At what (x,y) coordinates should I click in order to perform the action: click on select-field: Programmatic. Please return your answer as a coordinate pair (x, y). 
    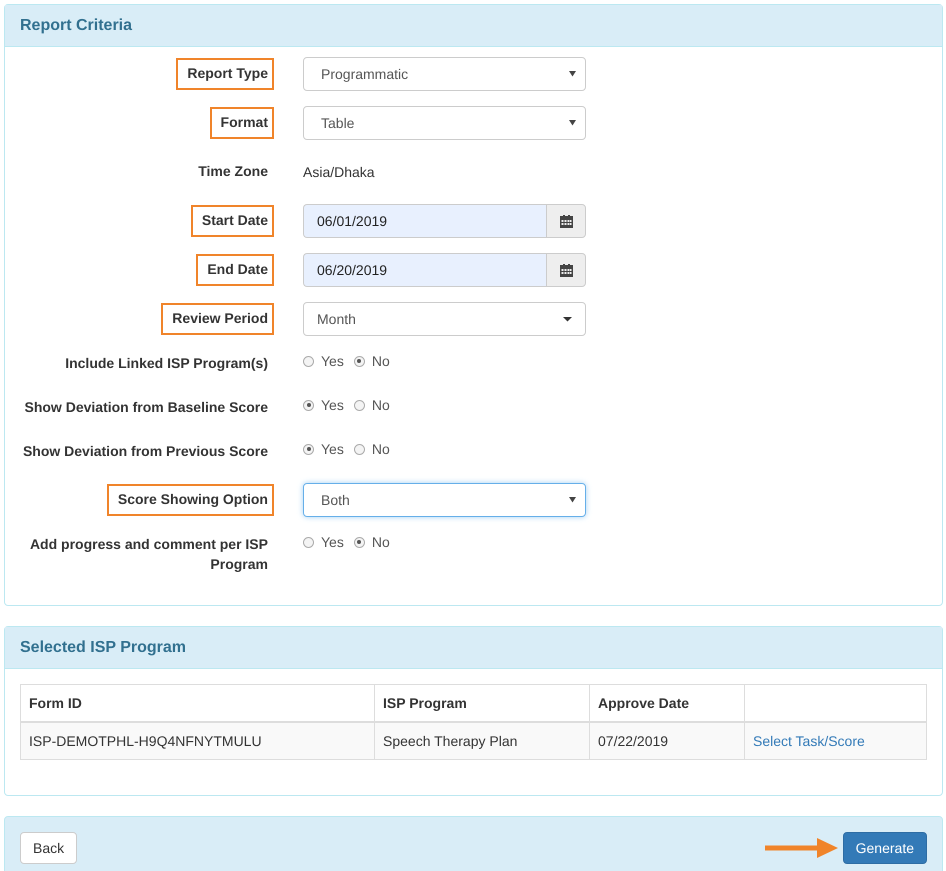
    Looking at the image, I should click on (444, 74).